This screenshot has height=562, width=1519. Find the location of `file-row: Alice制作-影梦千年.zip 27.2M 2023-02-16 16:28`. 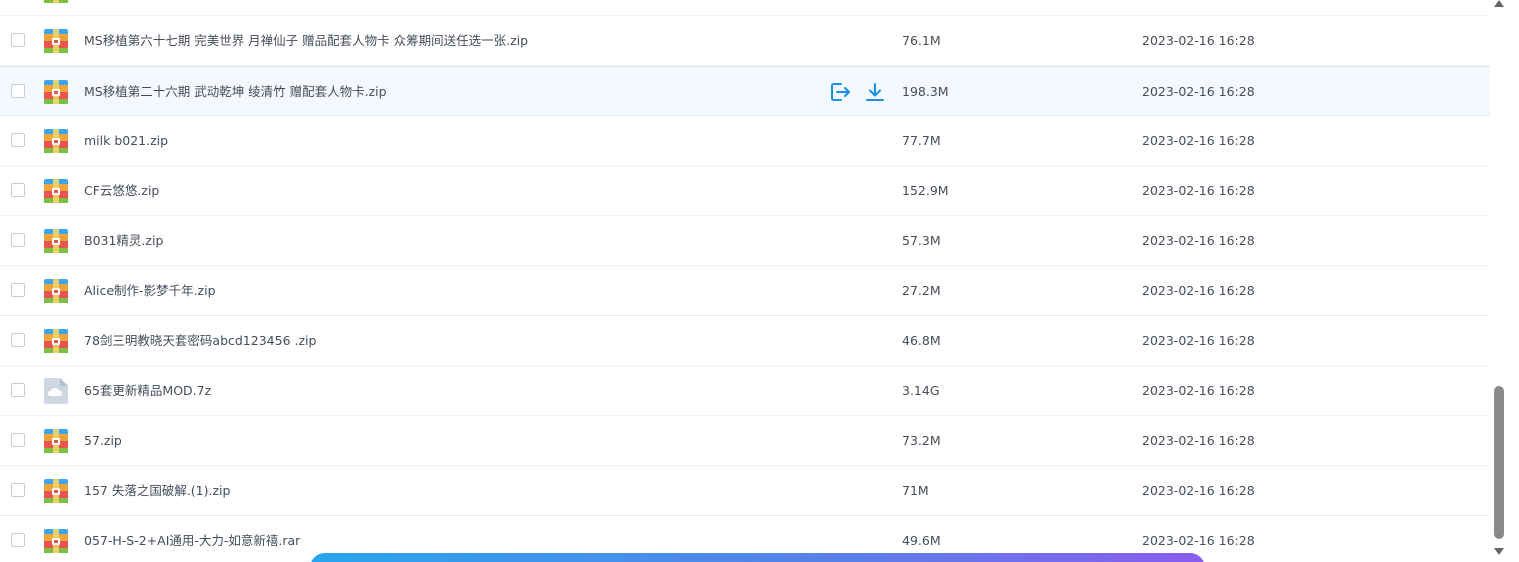

file-row: Alice制作-影梦千年.zip 27.2M 2023-02-16 16:28 is located at coordinates (745, 291).